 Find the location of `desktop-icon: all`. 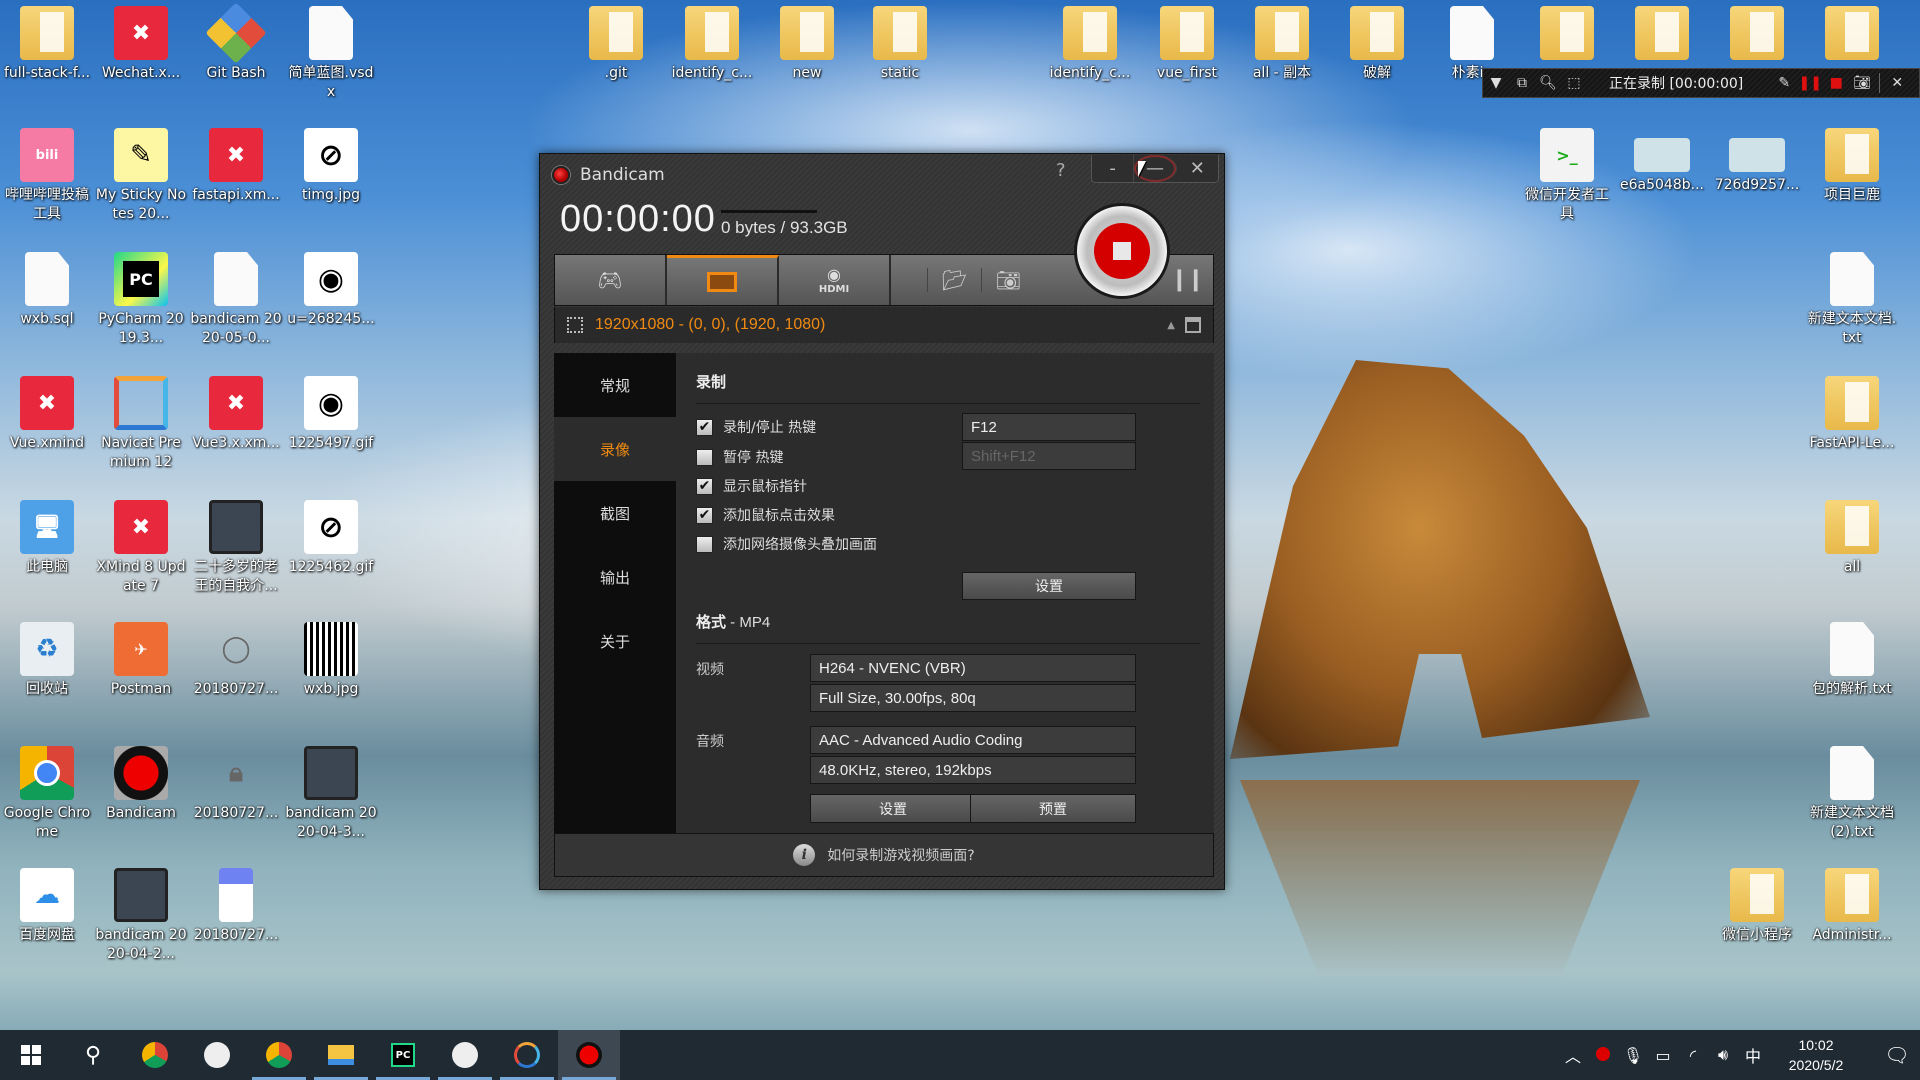

desktop-icon: all is located at coordinates (1852, 538).